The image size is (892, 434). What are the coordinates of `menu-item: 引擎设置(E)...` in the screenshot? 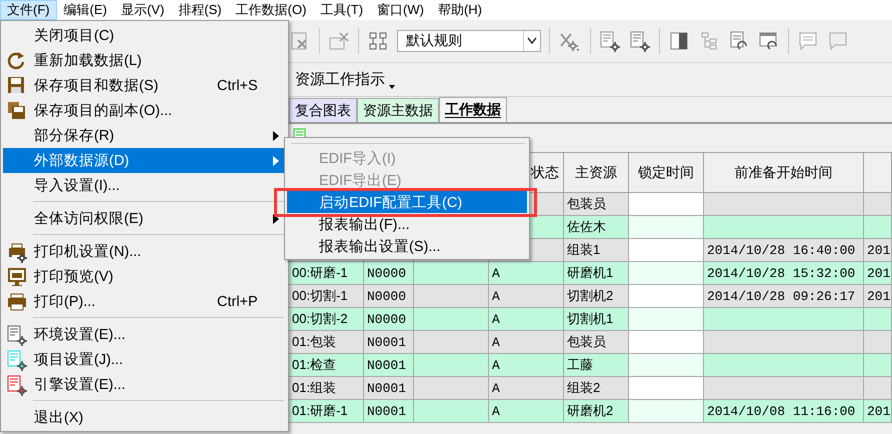 It's located at (144, 384).